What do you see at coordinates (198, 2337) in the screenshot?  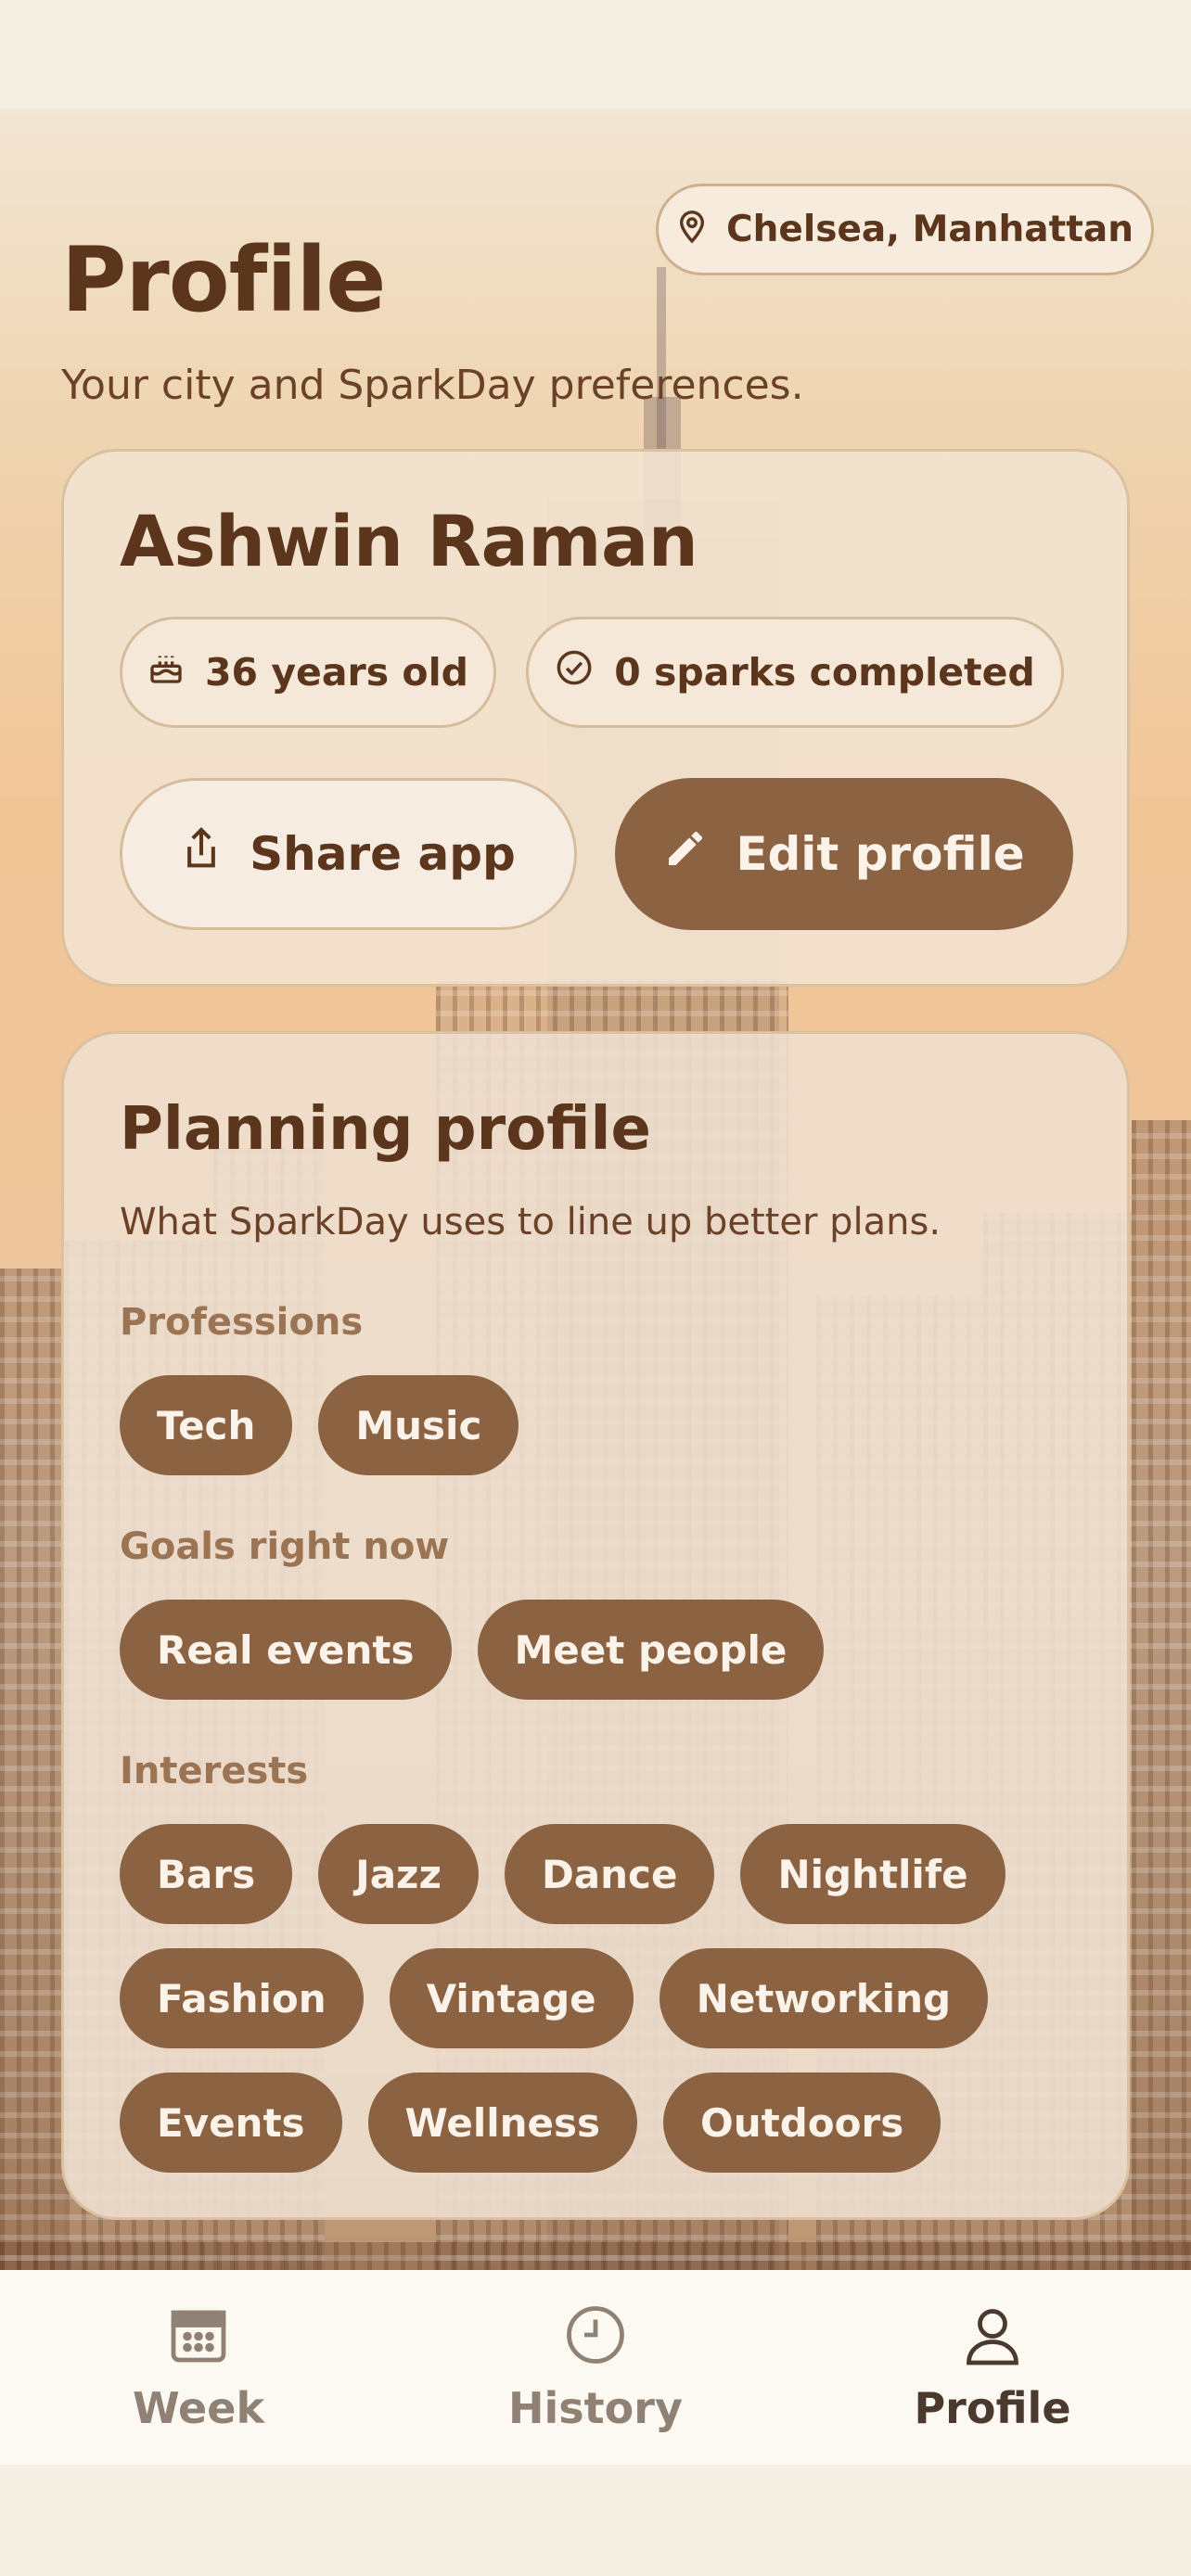 I see `calendar-icon` at bounding box center [198, 2337].